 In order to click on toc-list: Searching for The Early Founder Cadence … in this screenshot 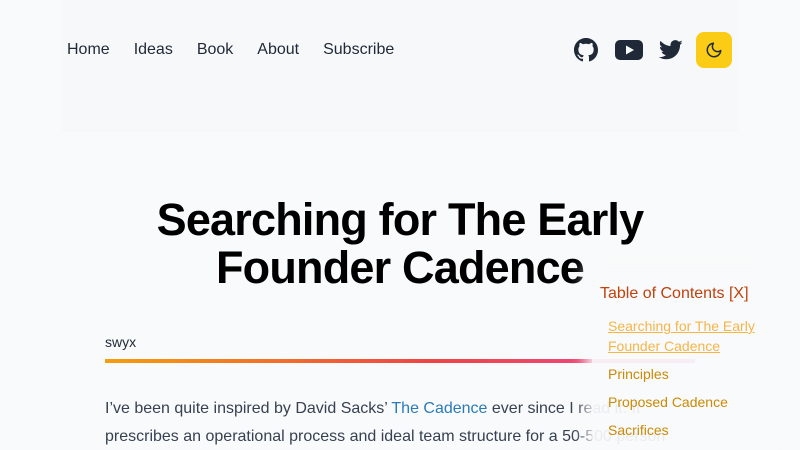, I will do `click(686, 382)`.